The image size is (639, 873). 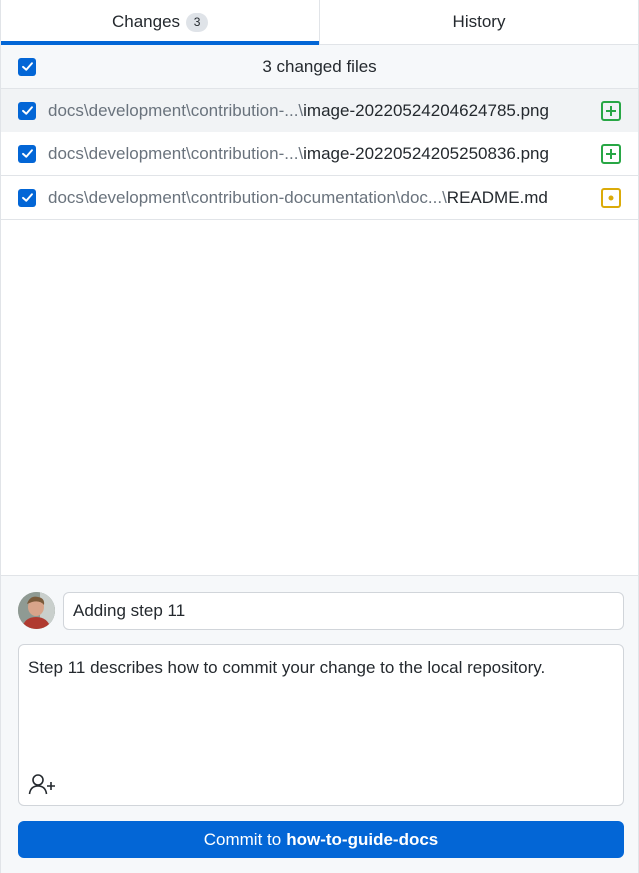 I want to click on tab-changes-label: Changes, so click(x=146, y=21).